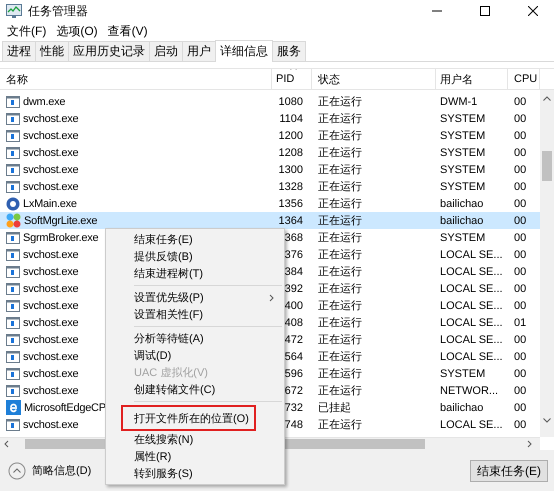 Image resolution: width=554 pixels, height=491 pixels. Describe the element at coordinates (294, 340) in the screenshot. I see `table-cell-text: 472` at that location.